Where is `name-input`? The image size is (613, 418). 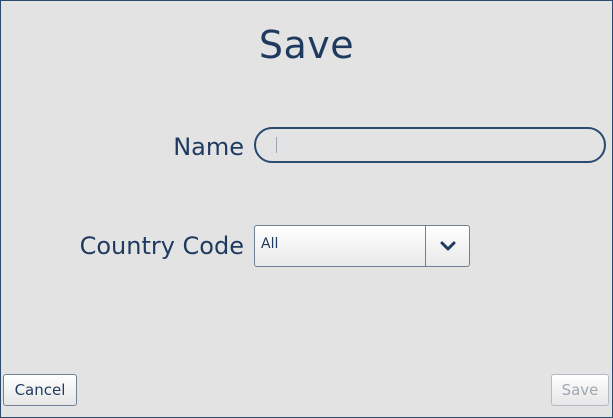 name-input is located at coordinates (430, 145).